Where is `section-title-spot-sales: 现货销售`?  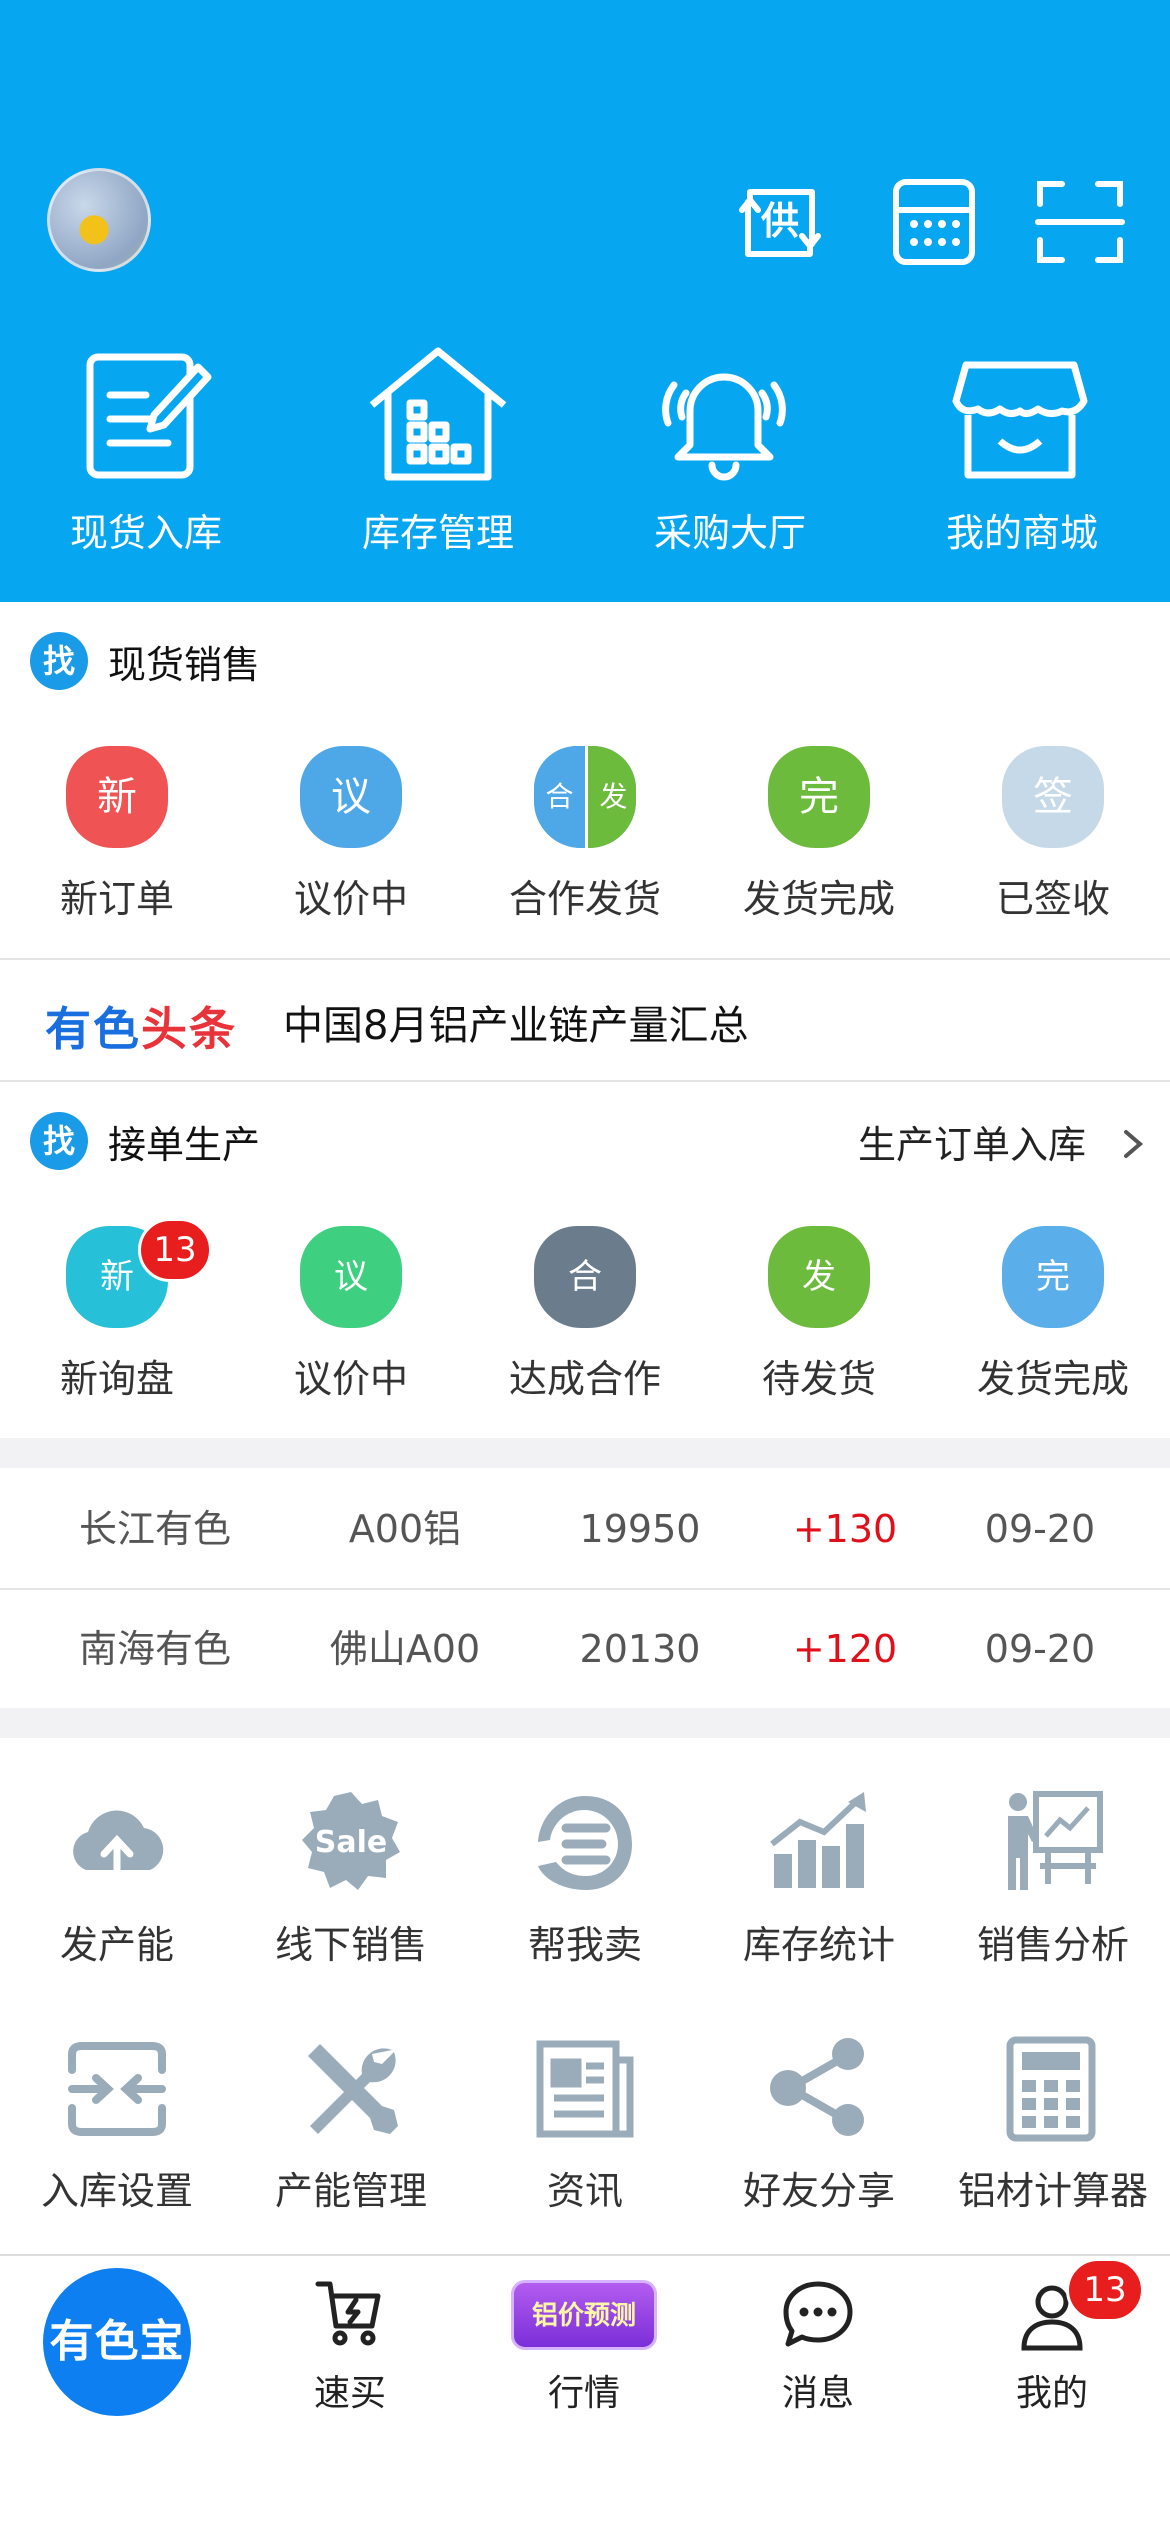 section-title-spot-sales: 现货销售 is located at coordinates (184, 665).